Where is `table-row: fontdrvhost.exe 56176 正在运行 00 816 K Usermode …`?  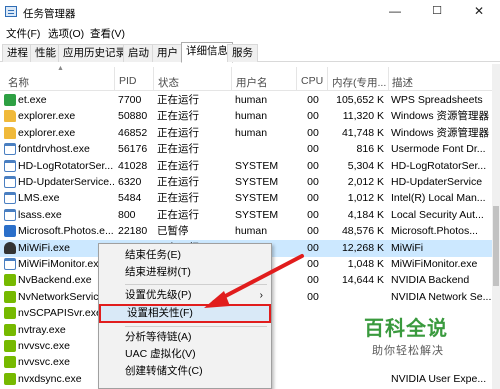
table-row: fontdrvhost.exe 56176 正在运行 00 816 K Usermode … is located at coordinates (246, 149).